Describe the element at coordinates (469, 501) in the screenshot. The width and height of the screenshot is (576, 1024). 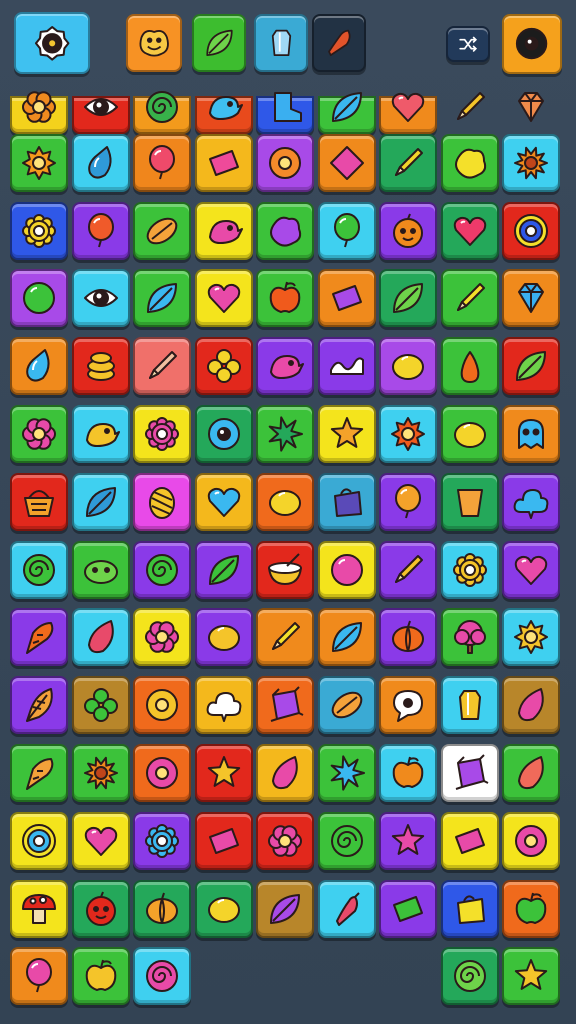
I see `tile-cup` at that location.